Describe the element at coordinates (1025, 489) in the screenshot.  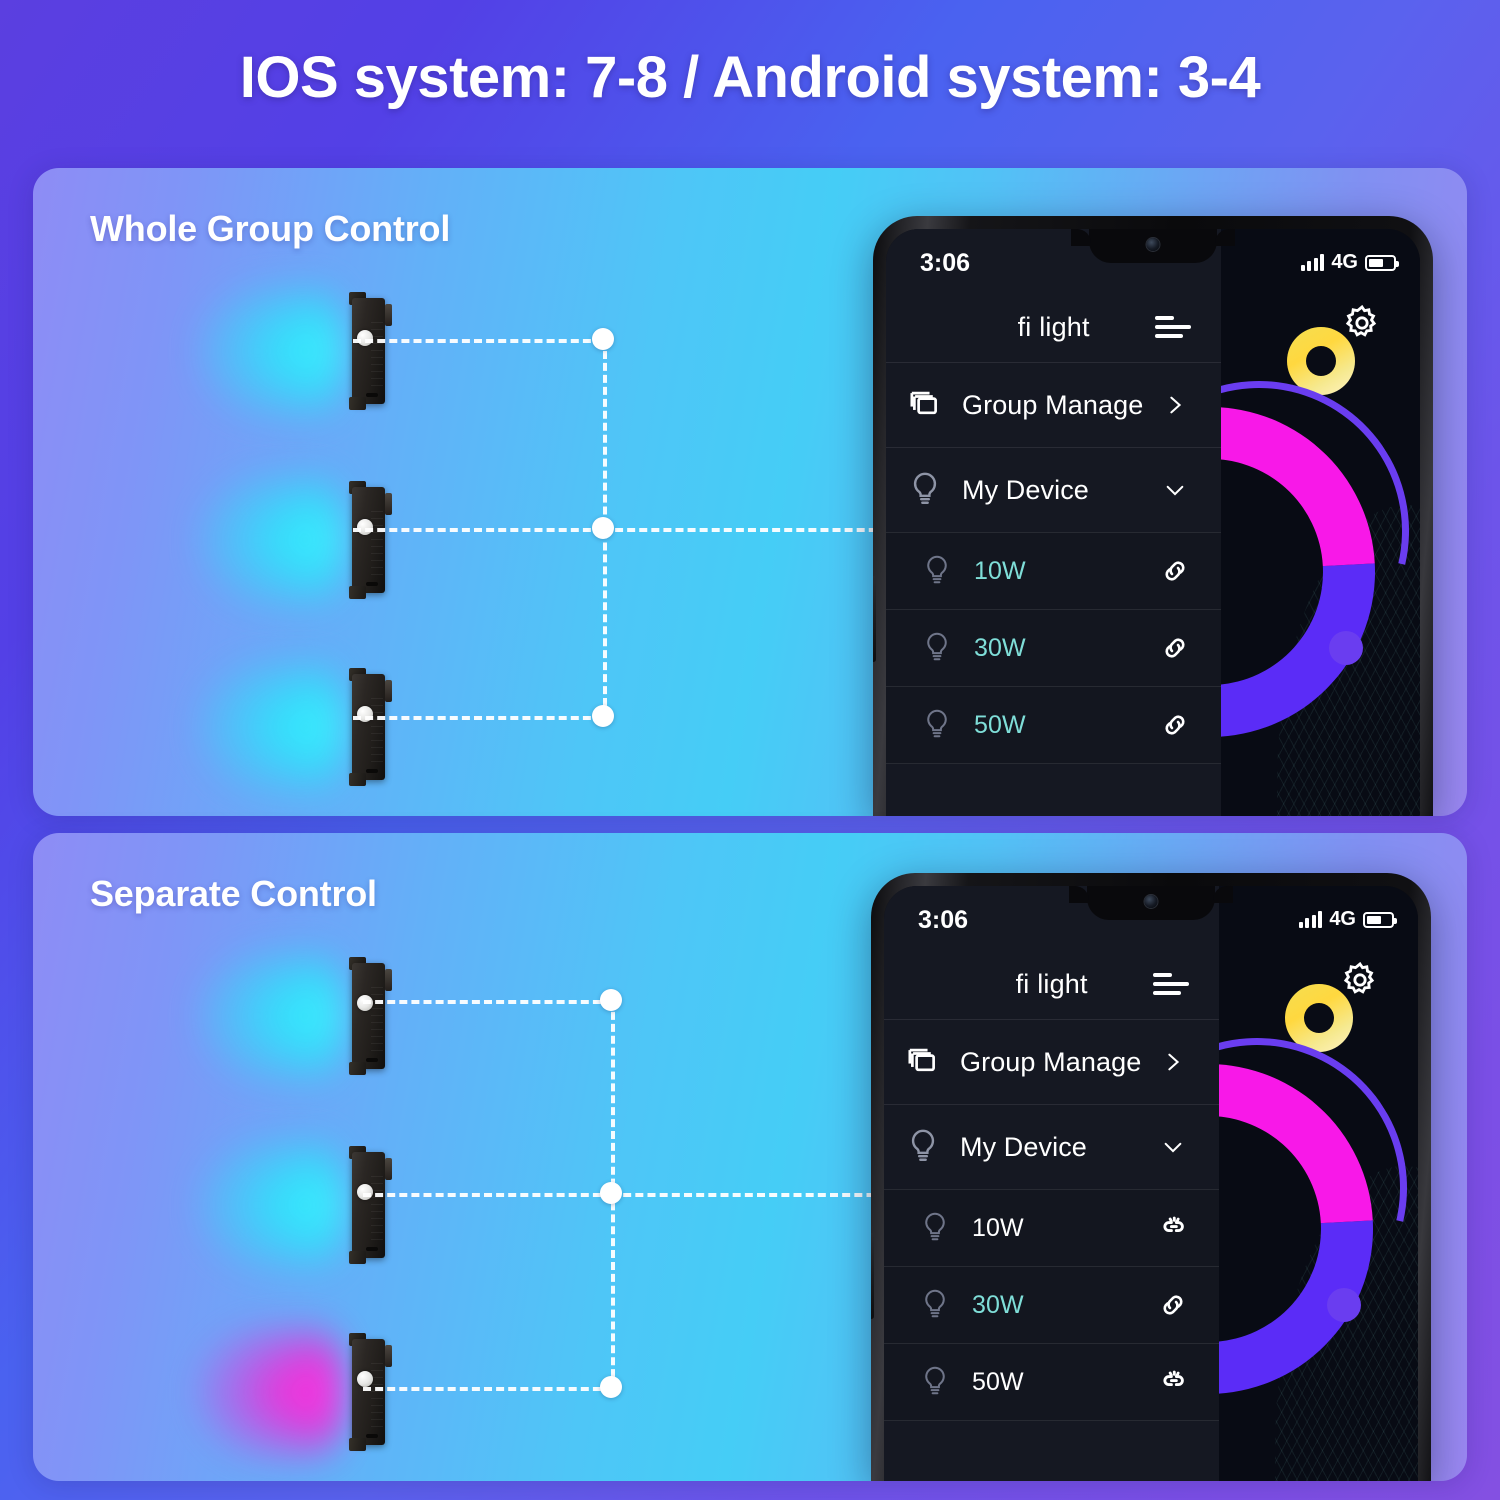
I see `list-item-label: My Device` at that location.